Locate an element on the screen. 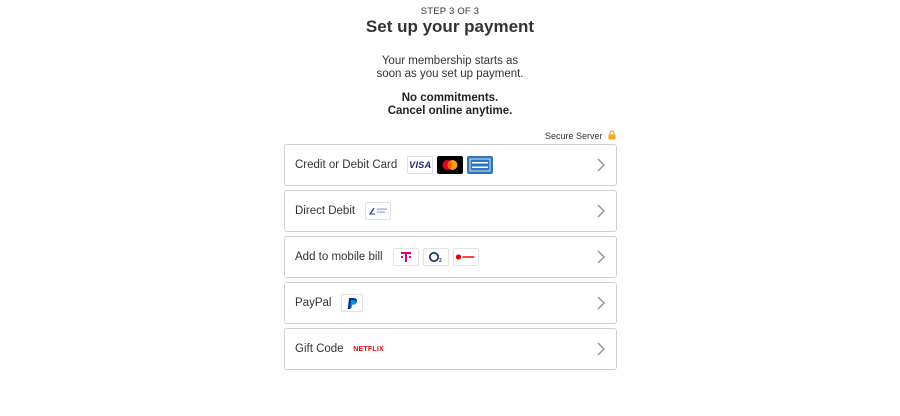  payment-option-credit-card: Credit or Debit Card VISA is located at coordinates (450, 165).